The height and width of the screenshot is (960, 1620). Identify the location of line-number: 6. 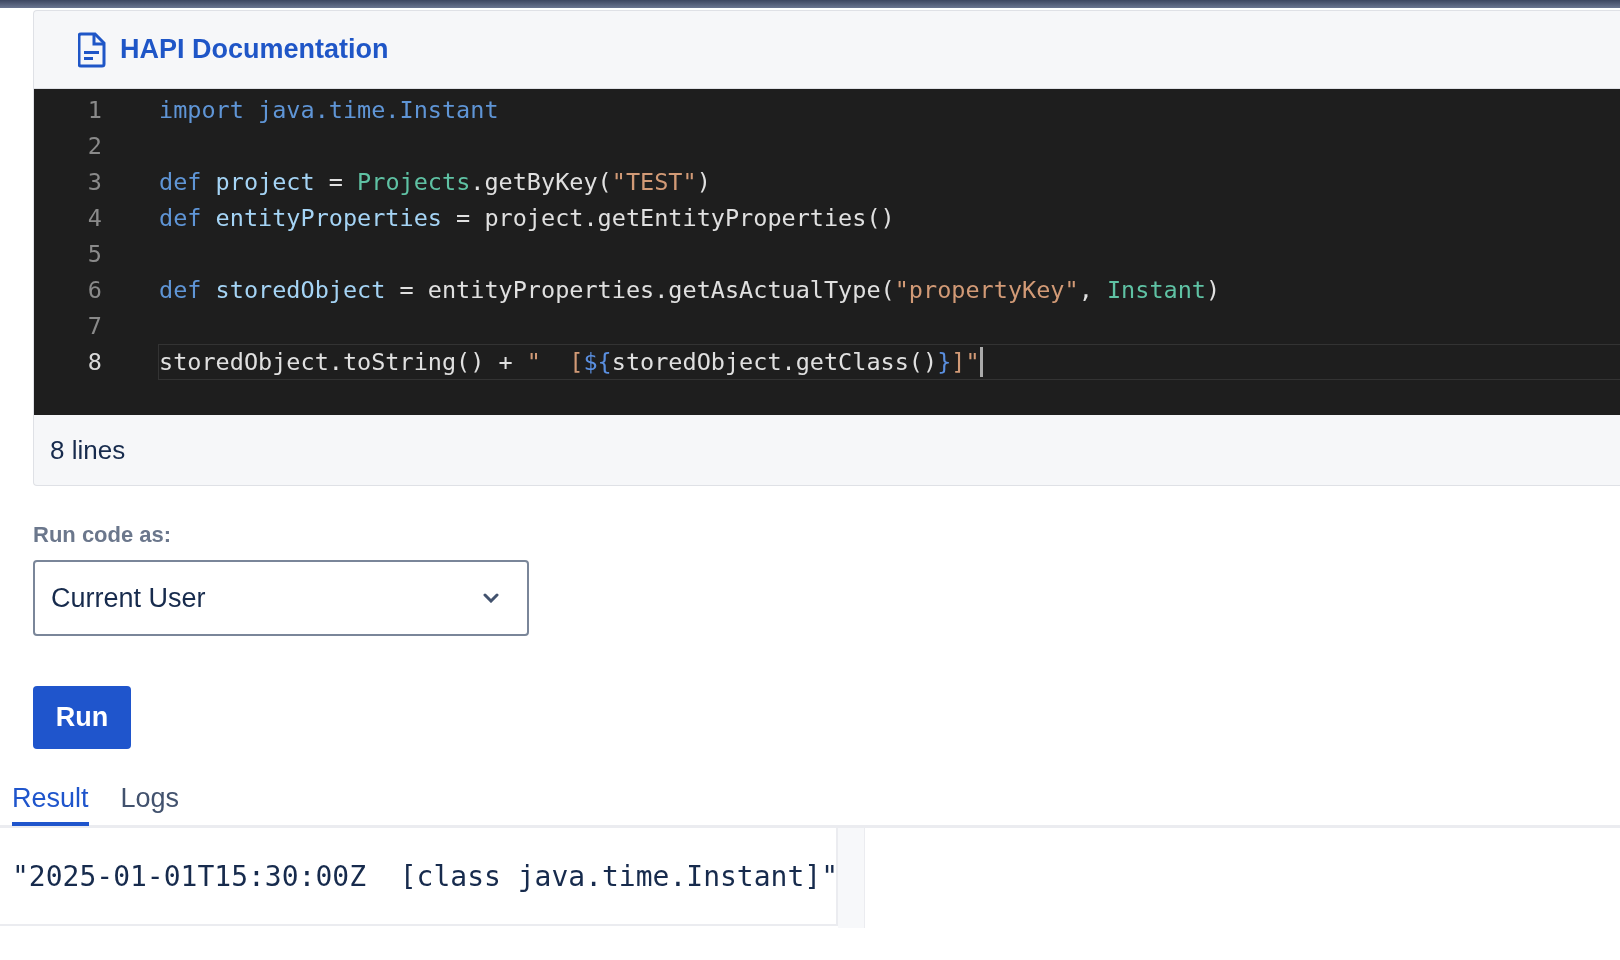
(94, 290).